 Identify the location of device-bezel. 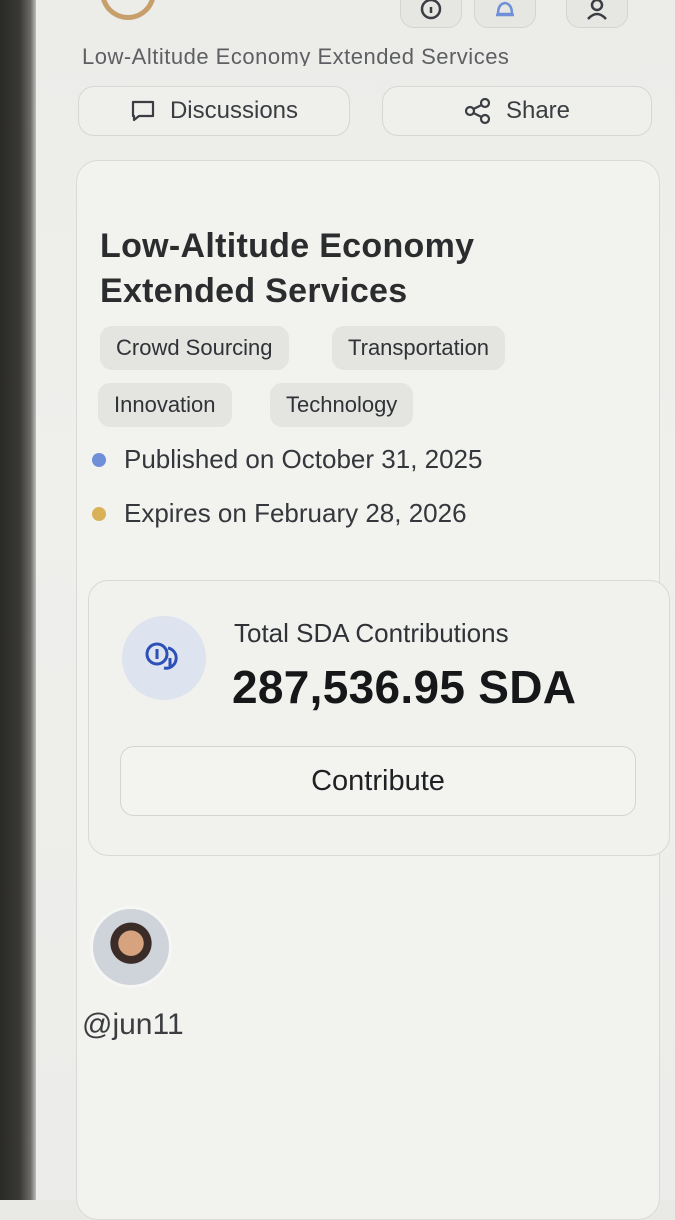
(18, 600).